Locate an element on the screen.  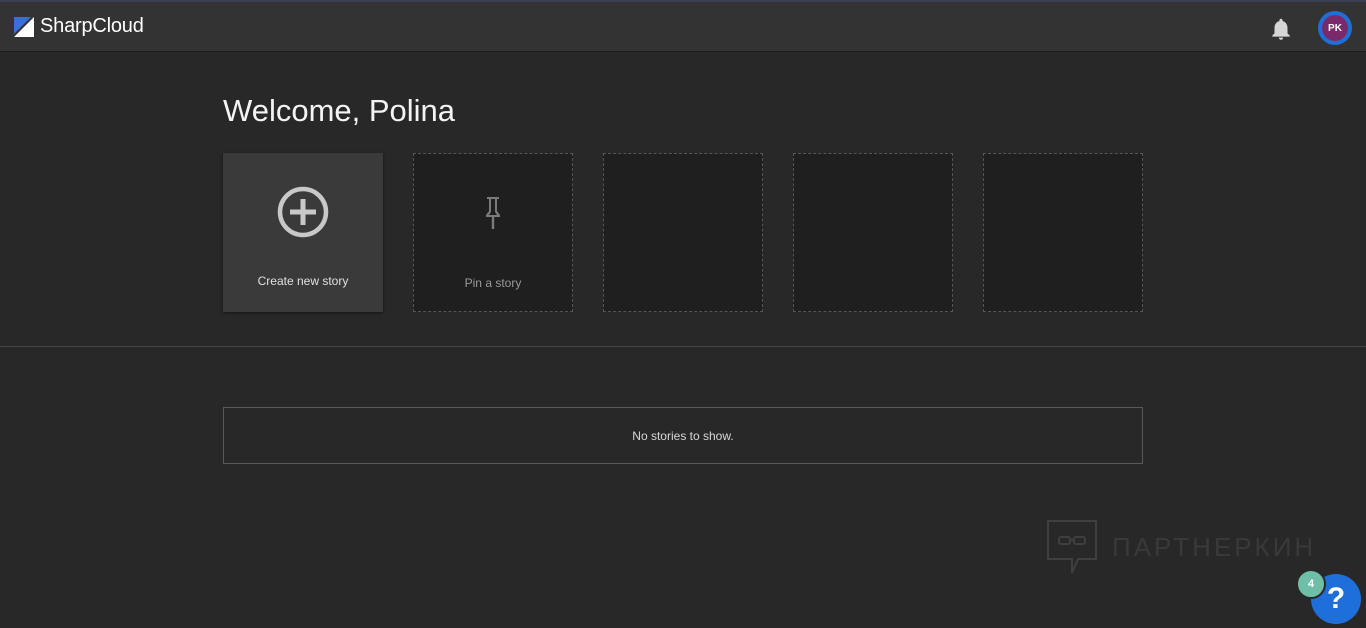
user-avatar: PK is located at coordinates (1335, 28).